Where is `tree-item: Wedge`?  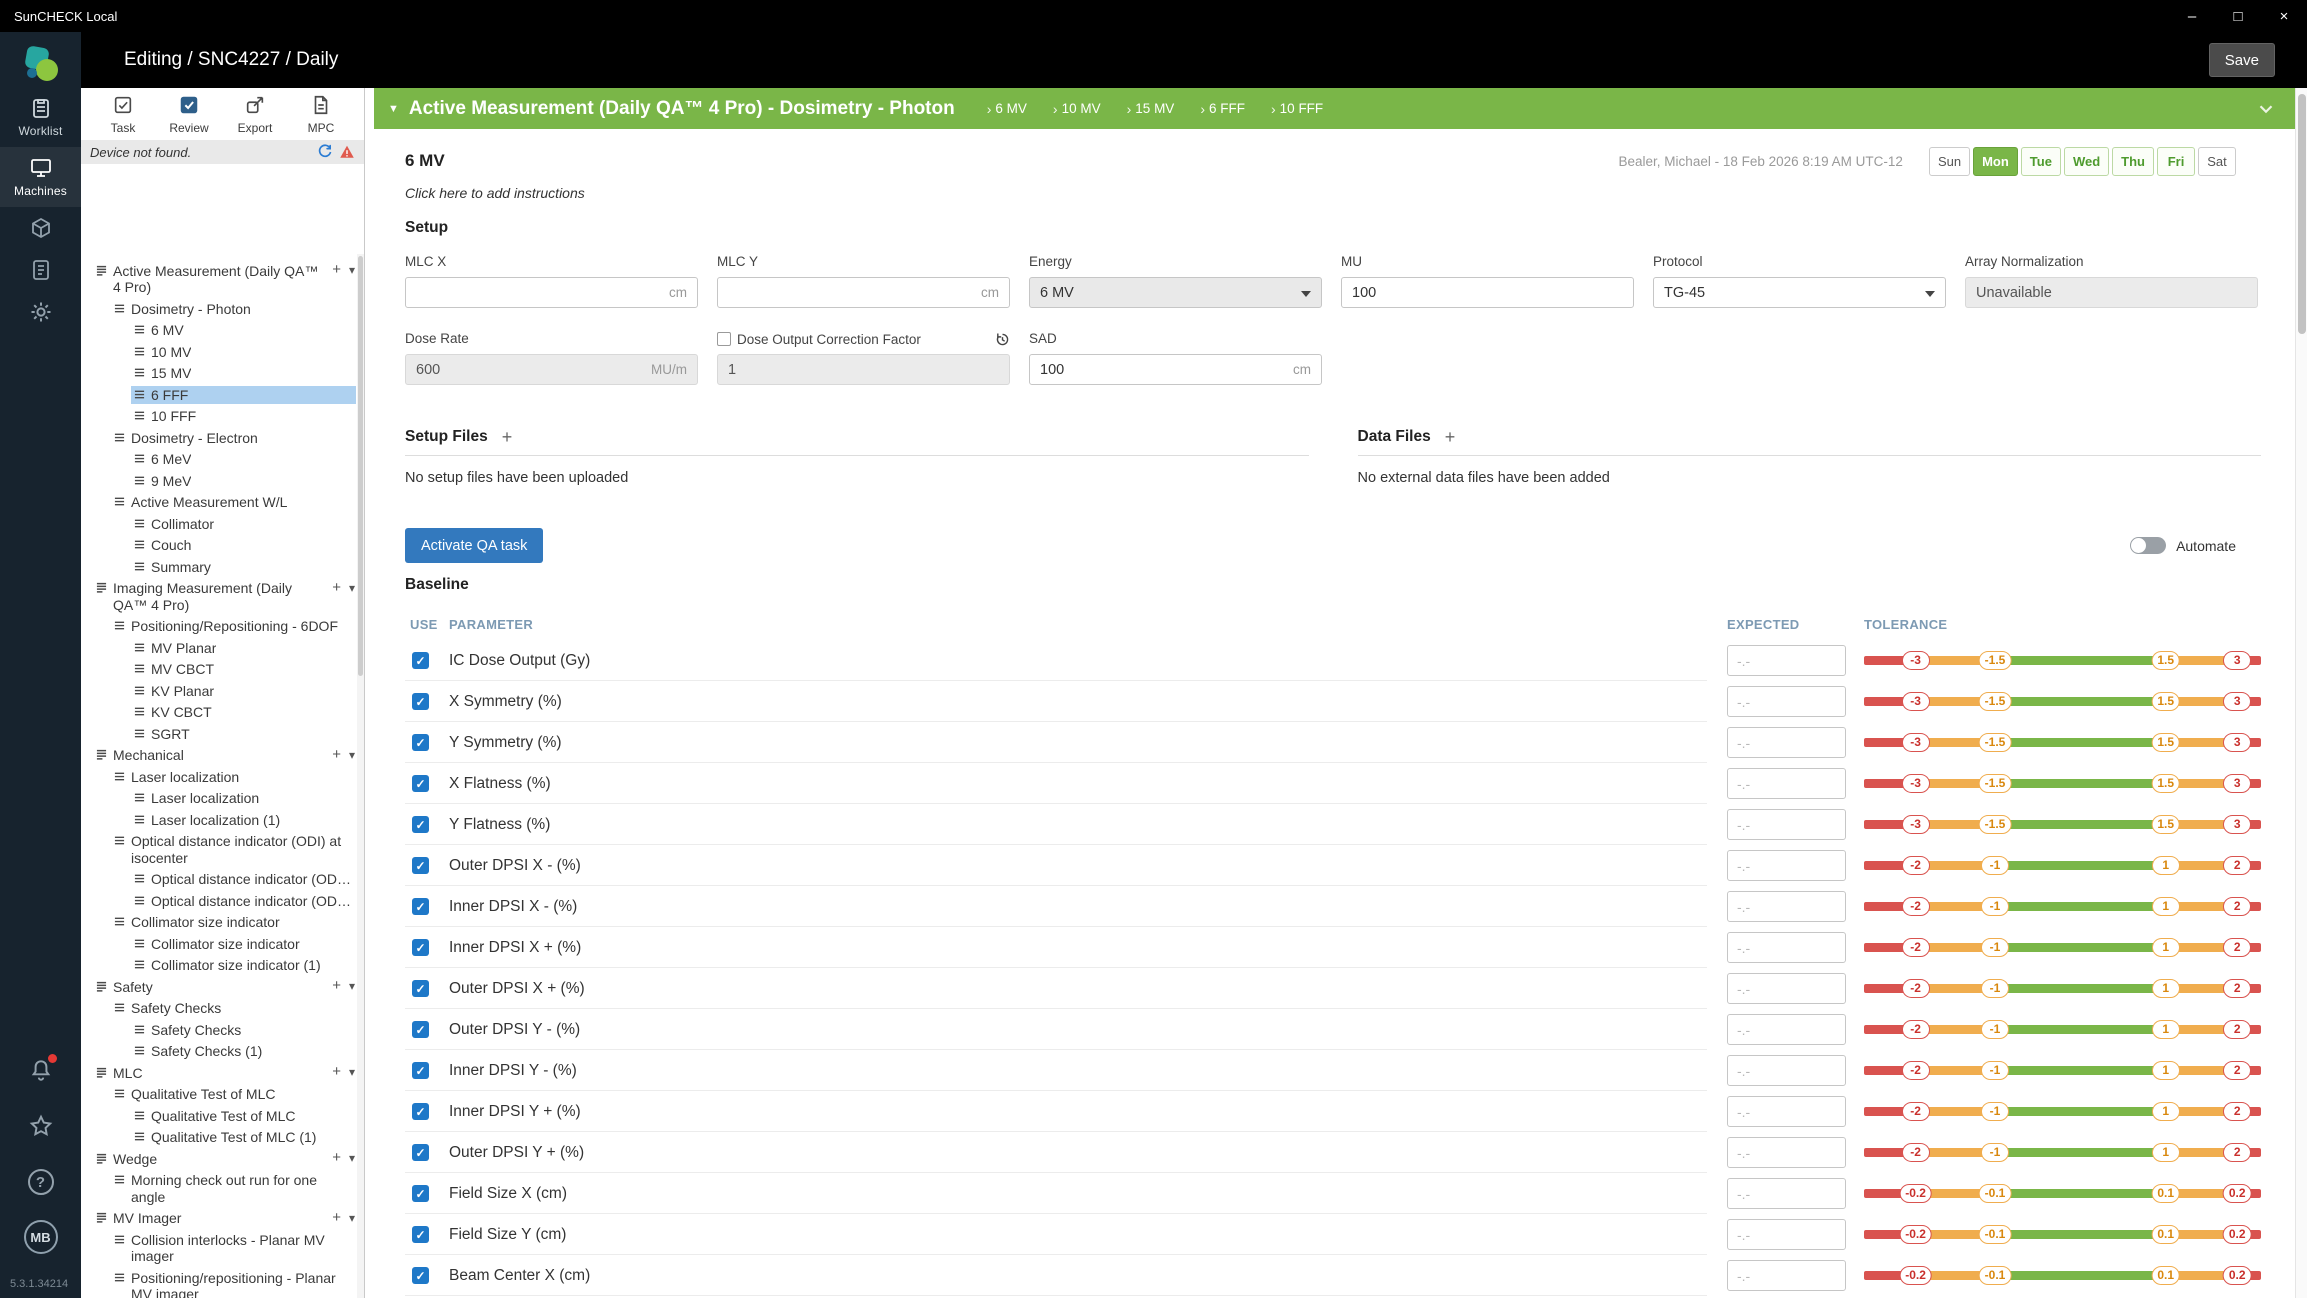 tree-item: Wedge is located at coordinates (222, 1159).